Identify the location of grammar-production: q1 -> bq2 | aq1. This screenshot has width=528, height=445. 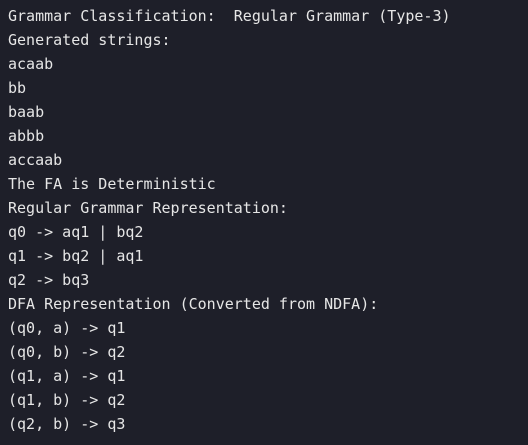
(76, 256).